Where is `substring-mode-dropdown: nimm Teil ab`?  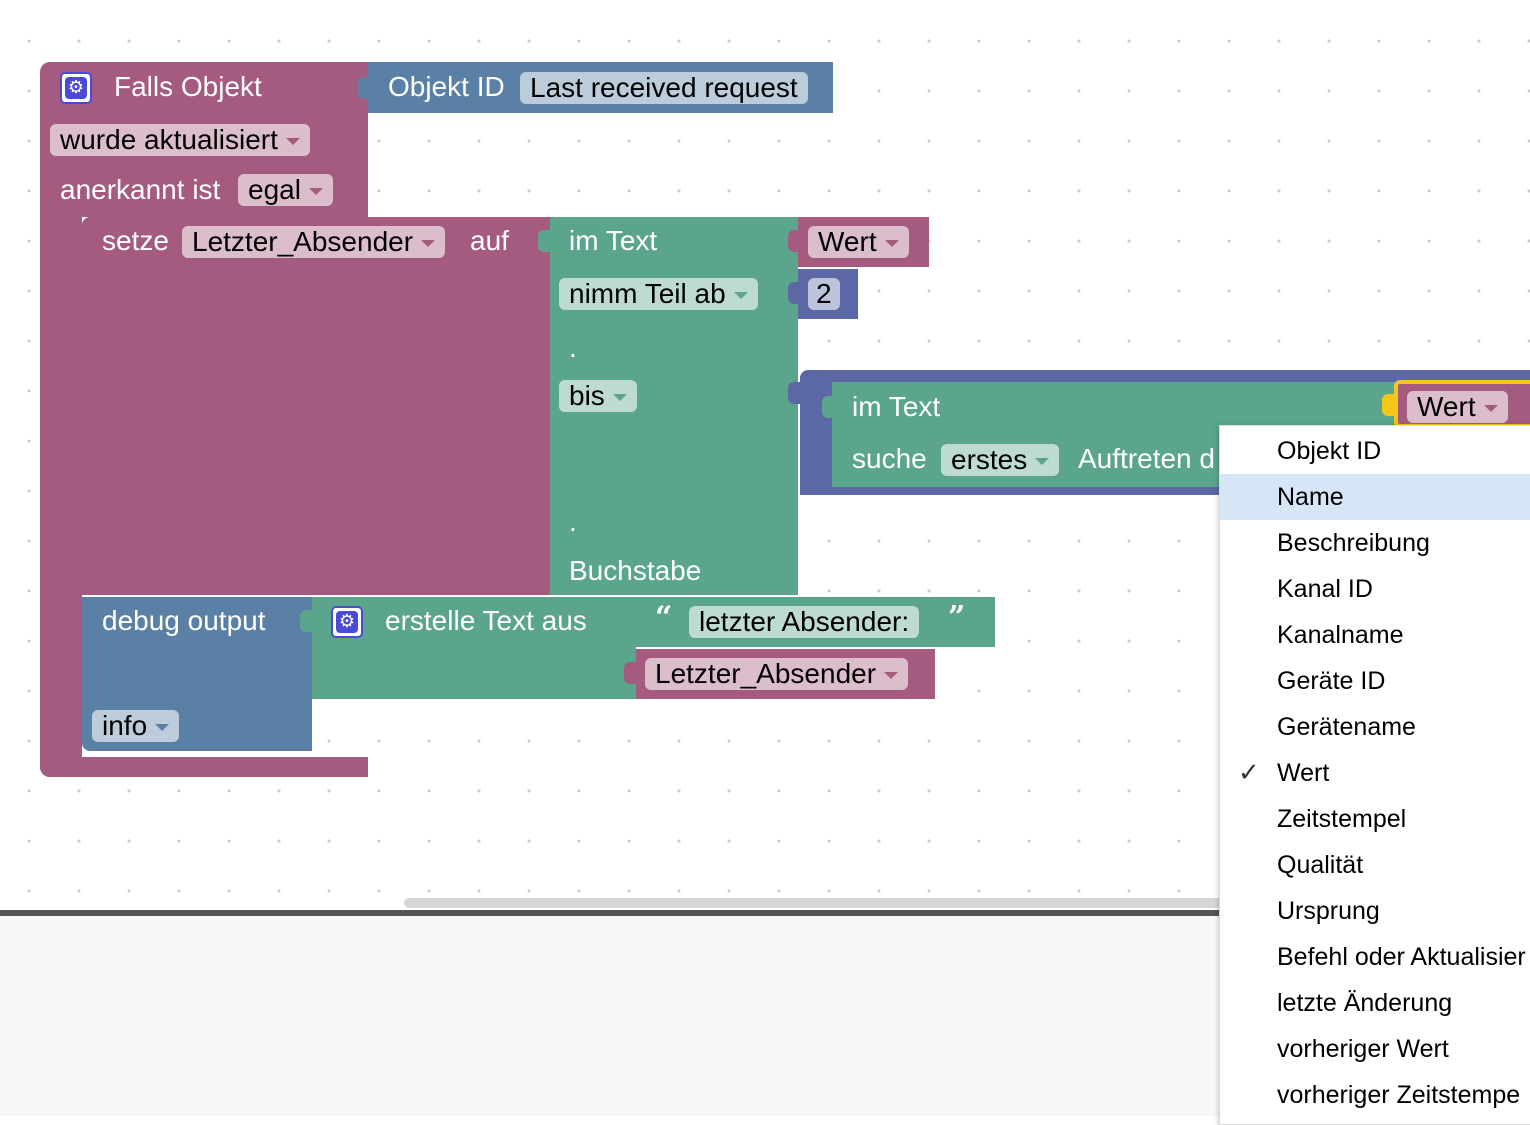 substring-mode-dropdown: nimm Teil ab is located at coordinates (658, 294).